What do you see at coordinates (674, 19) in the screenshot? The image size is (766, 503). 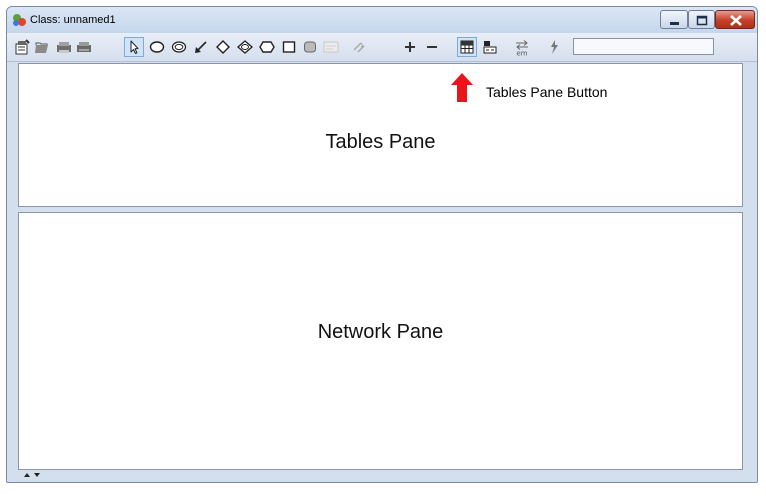 I see `minimize-button` at bounding box center [674, 19].